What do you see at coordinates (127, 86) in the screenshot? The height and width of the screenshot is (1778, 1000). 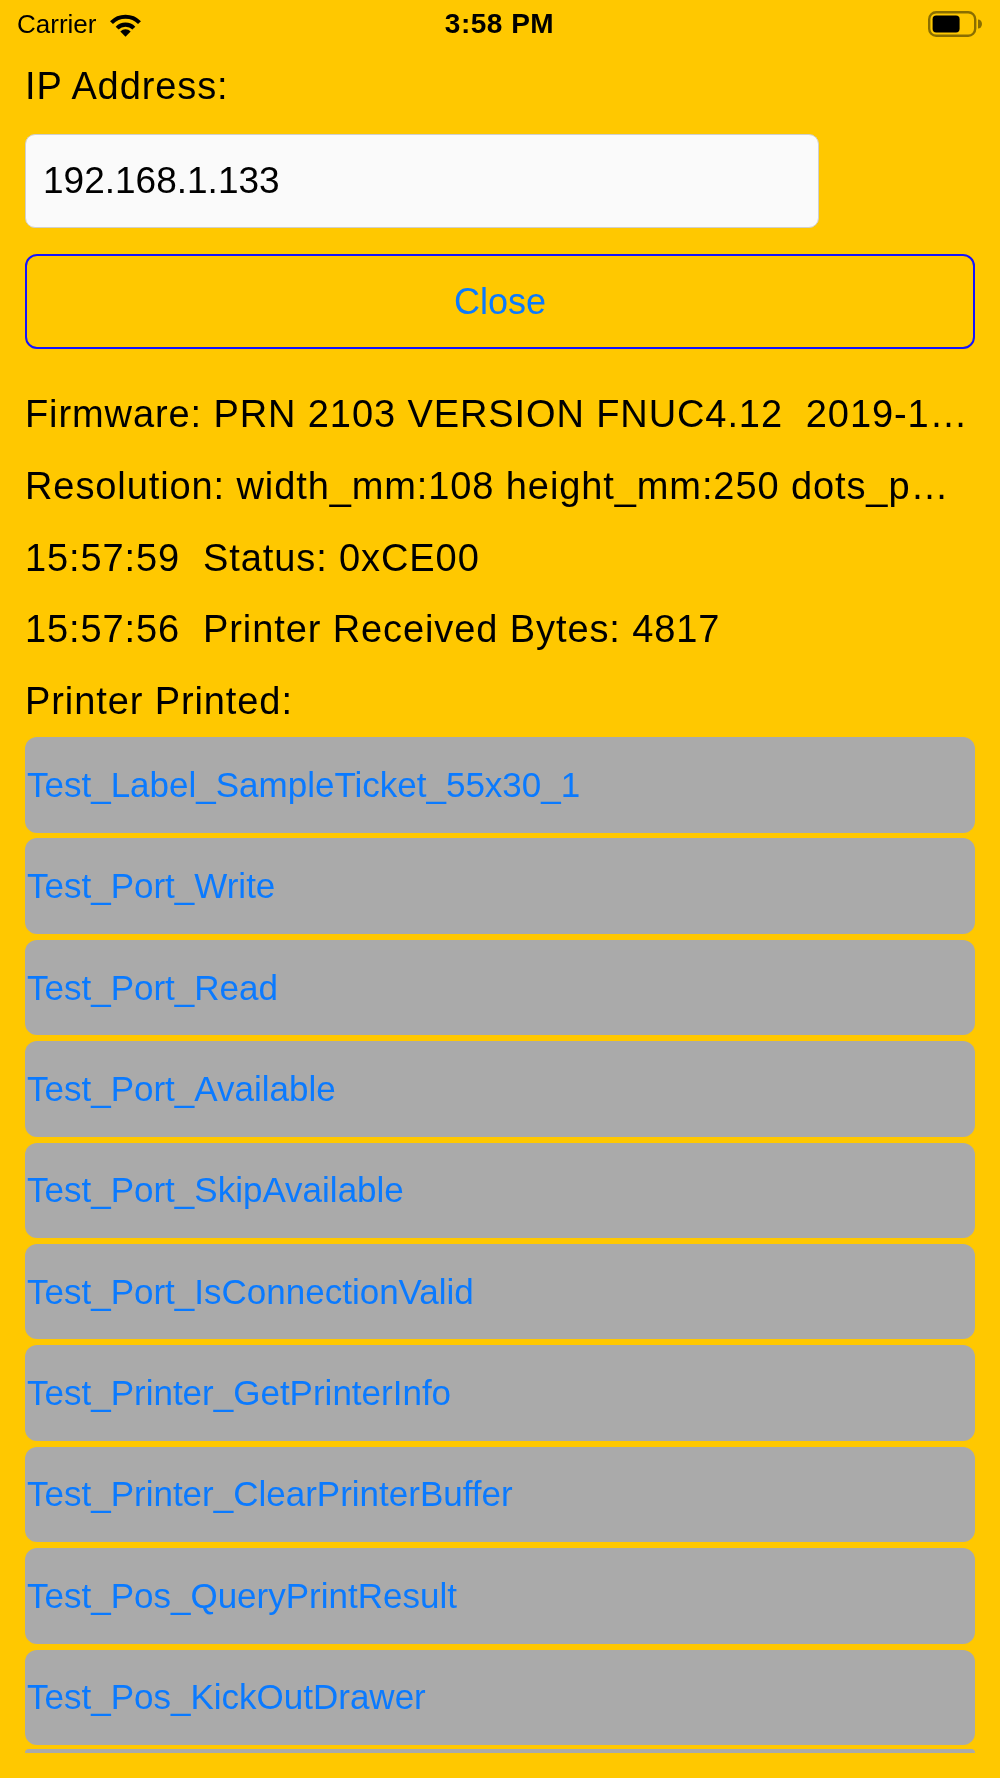 I see `ip-address-label: IP Address:` at bounding box center [127, 86].